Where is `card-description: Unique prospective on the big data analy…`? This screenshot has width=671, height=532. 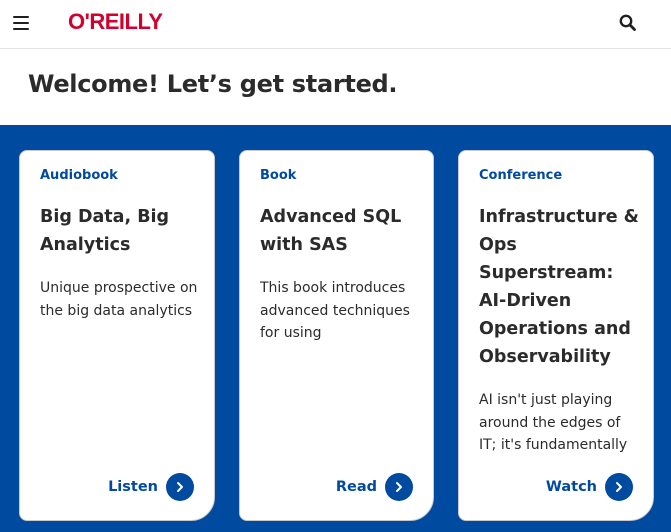
card-description: Unique prospective on the big data analy… is located at coordinates (119, 299).